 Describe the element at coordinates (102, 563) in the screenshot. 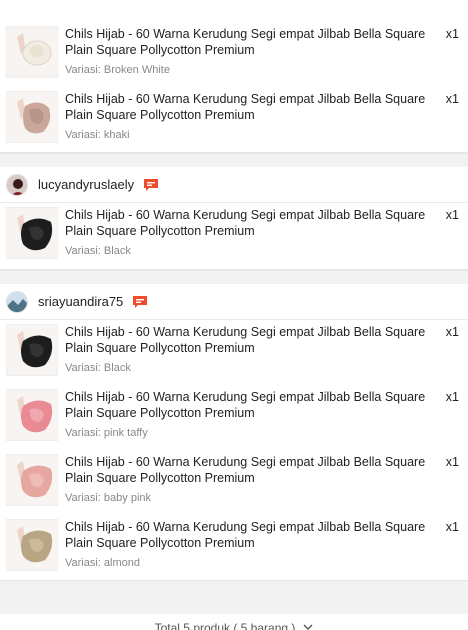

I see `product-variant: Variasi: almond` at that location.